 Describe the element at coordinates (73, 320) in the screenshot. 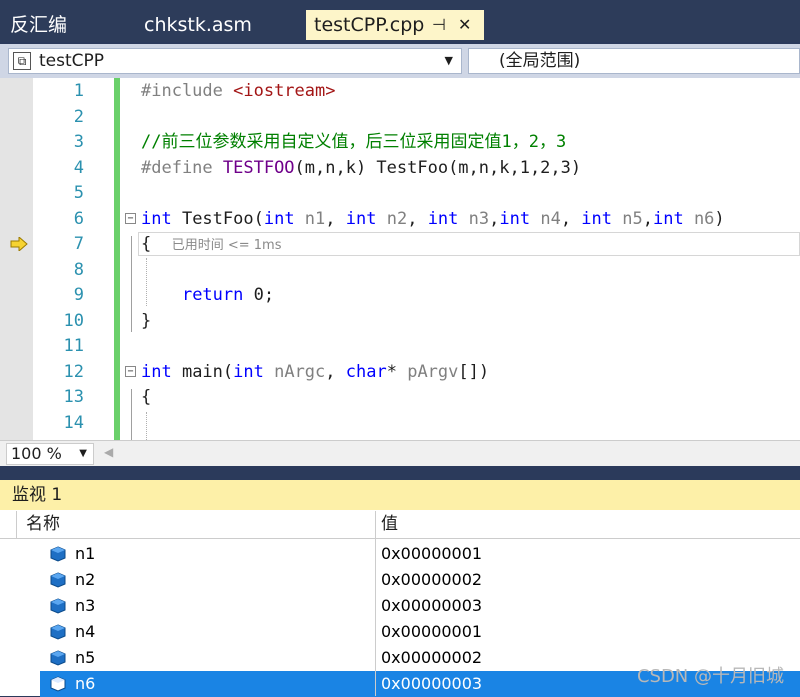

I see `line-number: 10` at that location.